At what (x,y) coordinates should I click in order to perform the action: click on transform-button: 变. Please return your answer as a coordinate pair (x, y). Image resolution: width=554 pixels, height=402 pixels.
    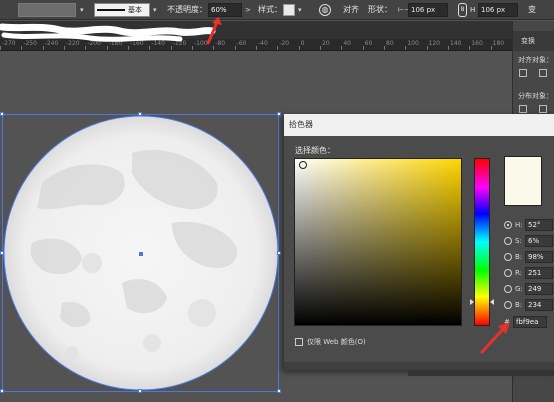
    Looking at the image, I should click on (532, 10).